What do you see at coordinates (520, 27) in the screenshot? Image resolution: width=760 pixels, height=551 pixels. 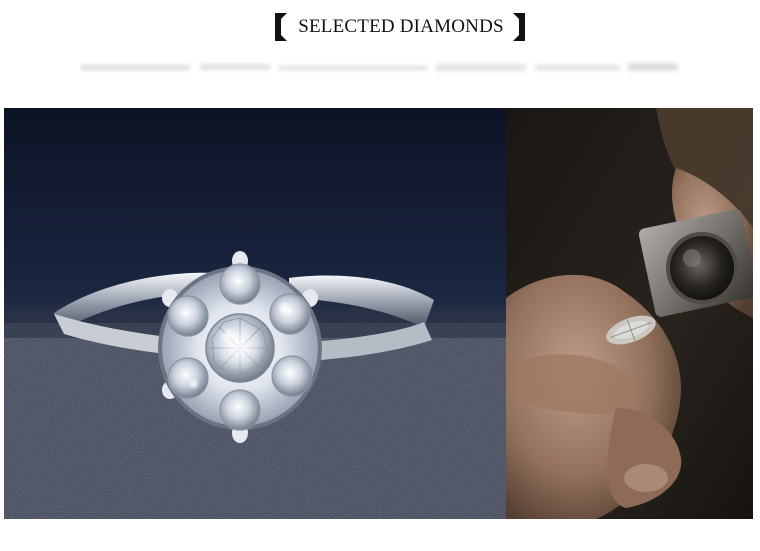 I see `right-bracket-icon` at bounding box center [520, 27].